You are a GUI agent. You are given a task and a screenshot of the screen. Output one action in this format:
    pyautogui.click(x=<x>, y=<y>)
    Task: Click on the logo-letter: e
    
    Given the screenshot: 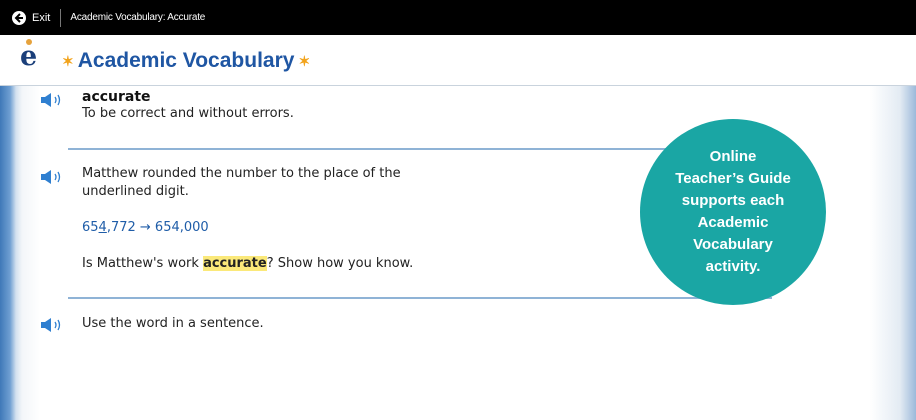 What is the action you would take?
    pyautogui.click(x=29, y=56)
    